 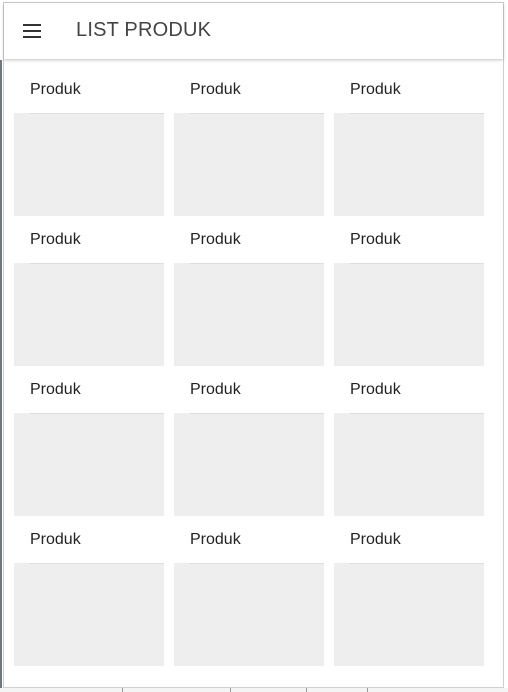 What do you see at coordinates (1, 376) in the screenshot?
I see `window-edge` at bounding box center [1, 376].